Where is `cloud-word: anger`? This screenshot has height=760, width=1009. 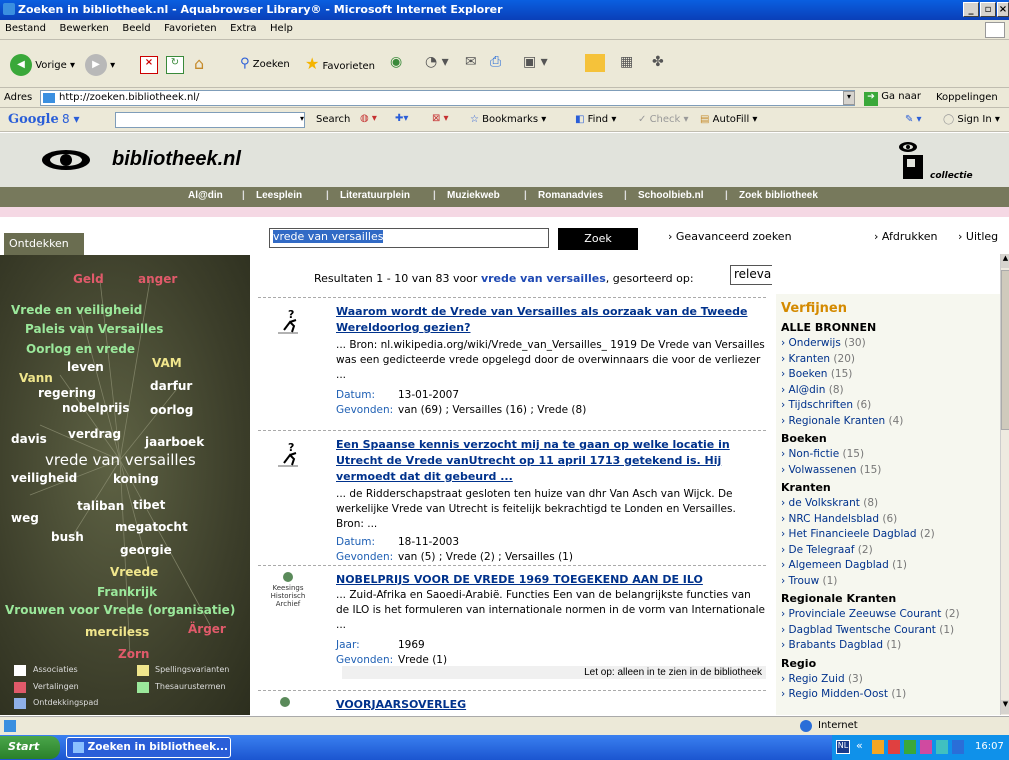 cloud-word: anger is located at coordinates (157, 279).